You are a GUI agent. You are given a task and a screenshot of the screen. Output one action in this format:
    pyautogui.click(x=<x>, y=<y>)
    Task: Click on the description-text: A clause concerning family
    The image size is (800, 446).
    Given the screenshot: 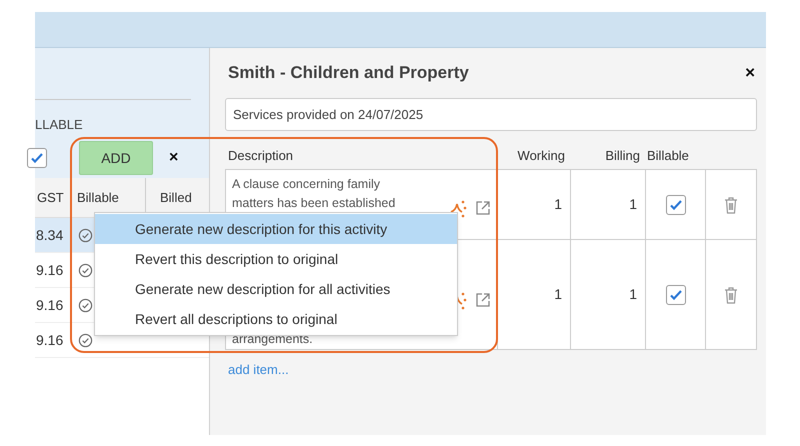 What is the action you would take?
    pyautogui.click(x=306, y=184)
    